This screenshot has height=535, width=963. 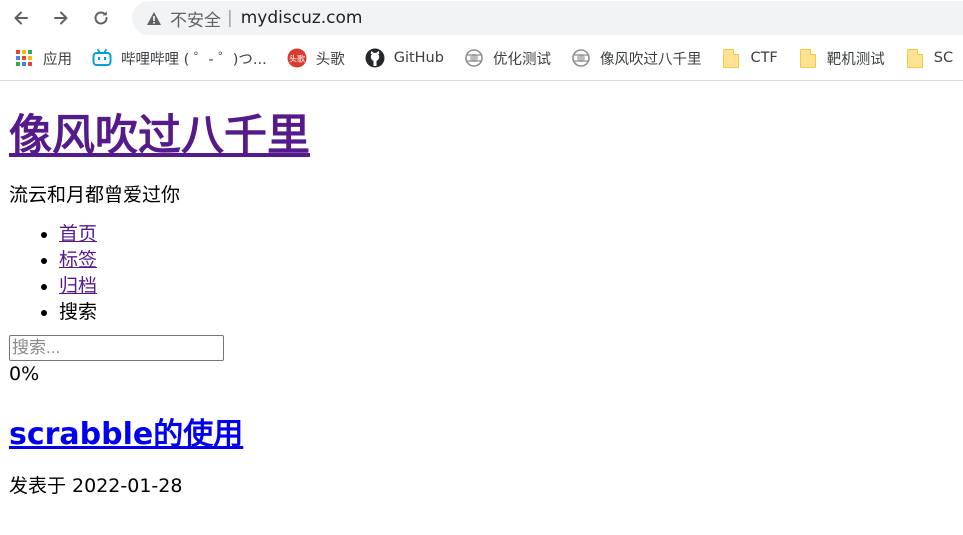 I want to click on menu-link-archive: 归档, so click(x=78, y=286).